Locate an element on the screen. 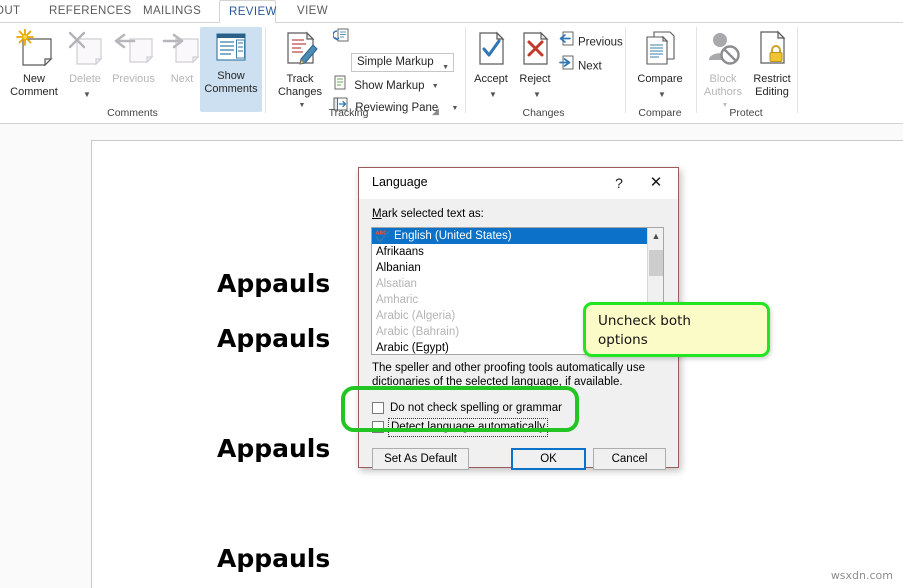  tab-references: REFERENCES is located at coordinates (85, 11).